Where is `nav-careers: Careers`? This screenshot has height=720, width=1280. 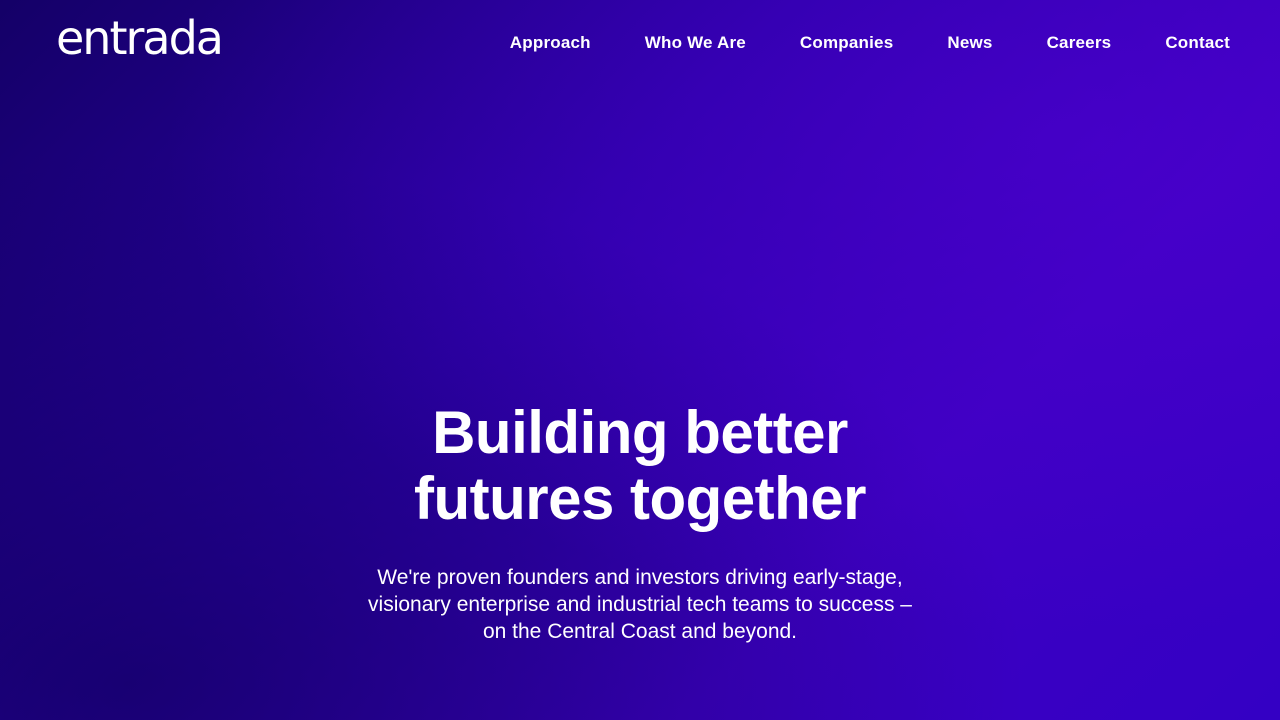
nav-careers: Careers is located at coordinates (1079, 43).